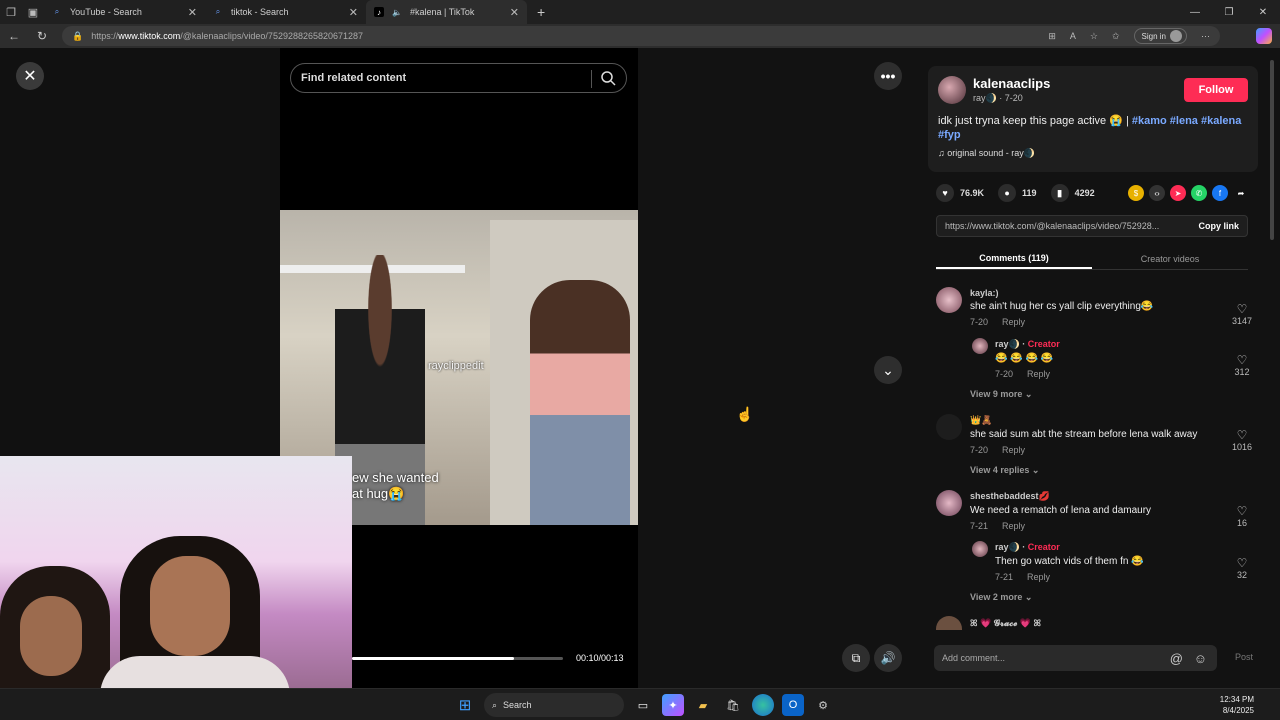 Image resolution: width=1280 pixels, height=720 pixels. What do you see at coordinates (465, 705) in the screenshot?
I see `start-windows-icon: ⊞` at bounding box center [465, 705].